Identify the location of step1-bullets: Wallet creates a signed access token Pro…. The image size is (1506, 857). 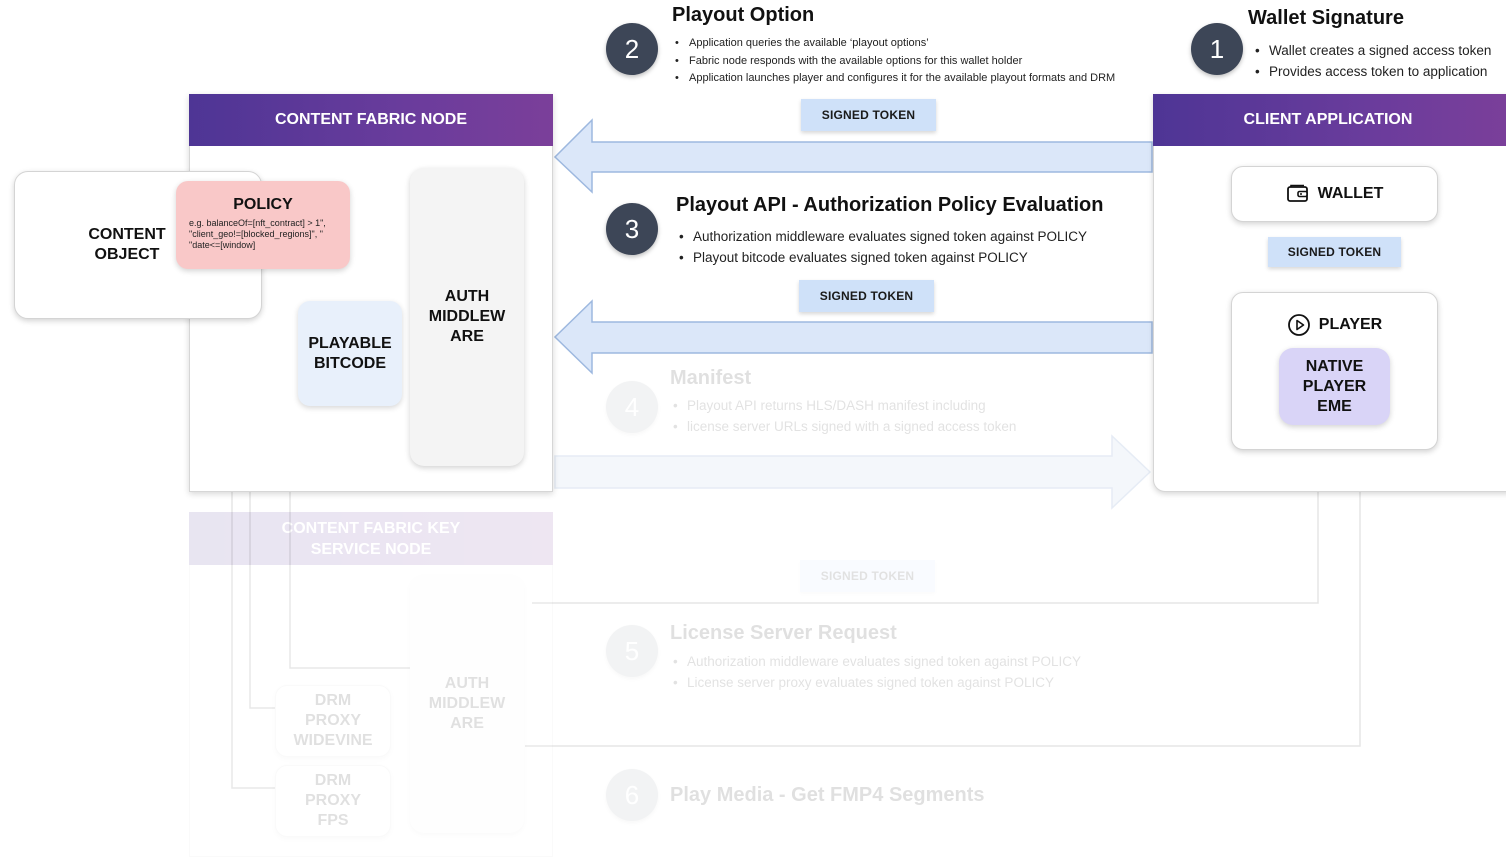
(1372, 61).